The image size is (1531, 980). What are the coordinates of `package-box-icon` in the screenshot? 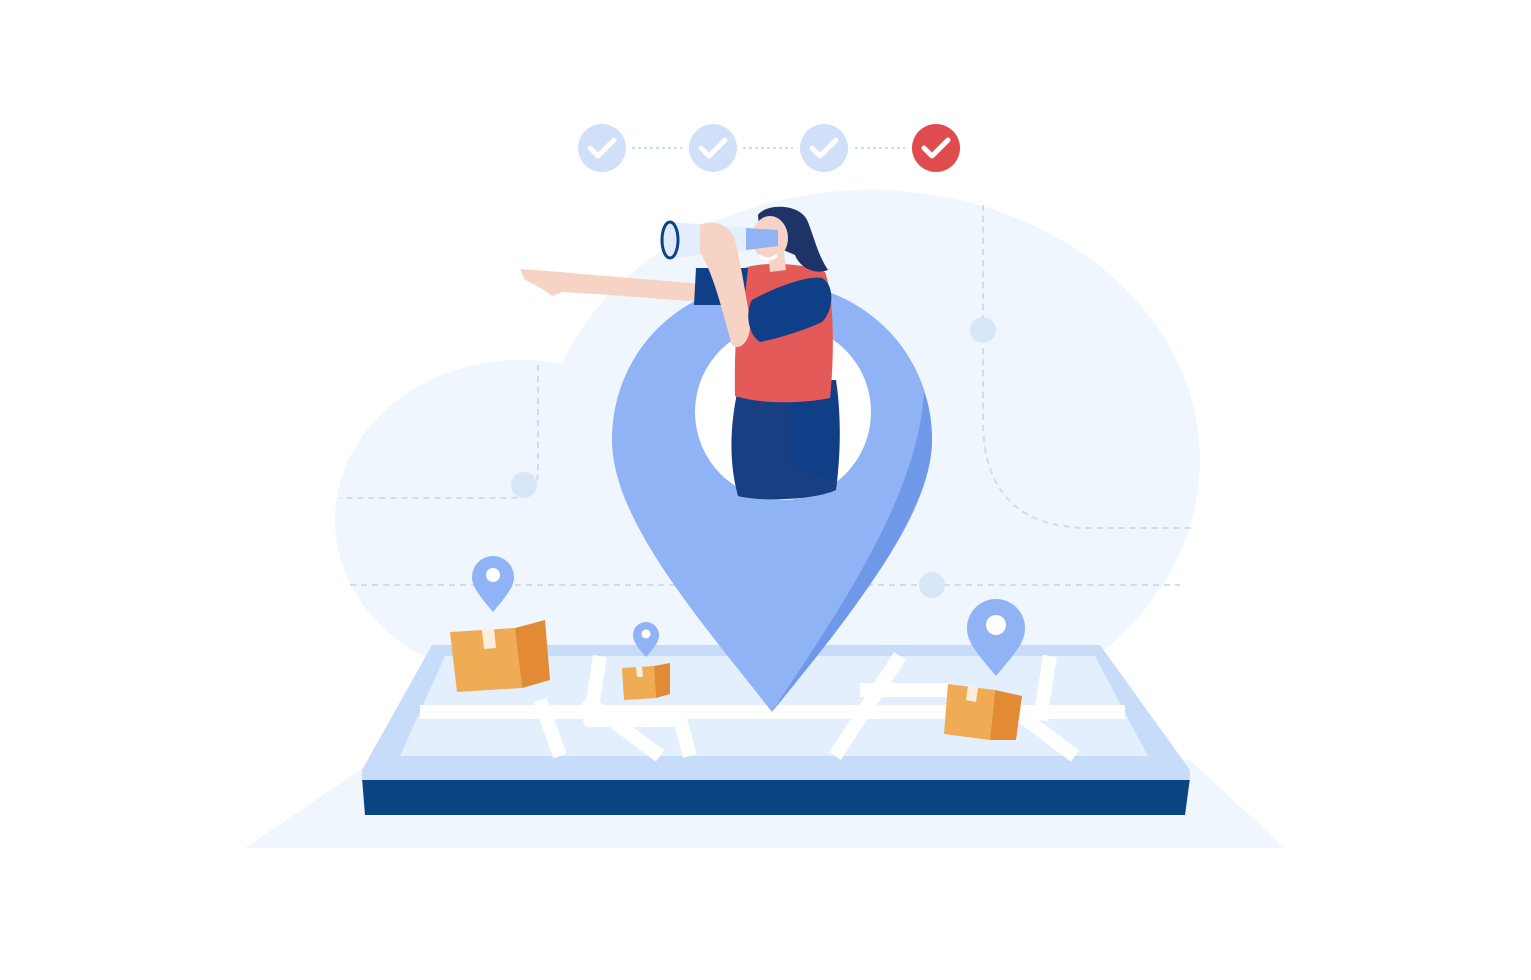 It's located at (646, 681).